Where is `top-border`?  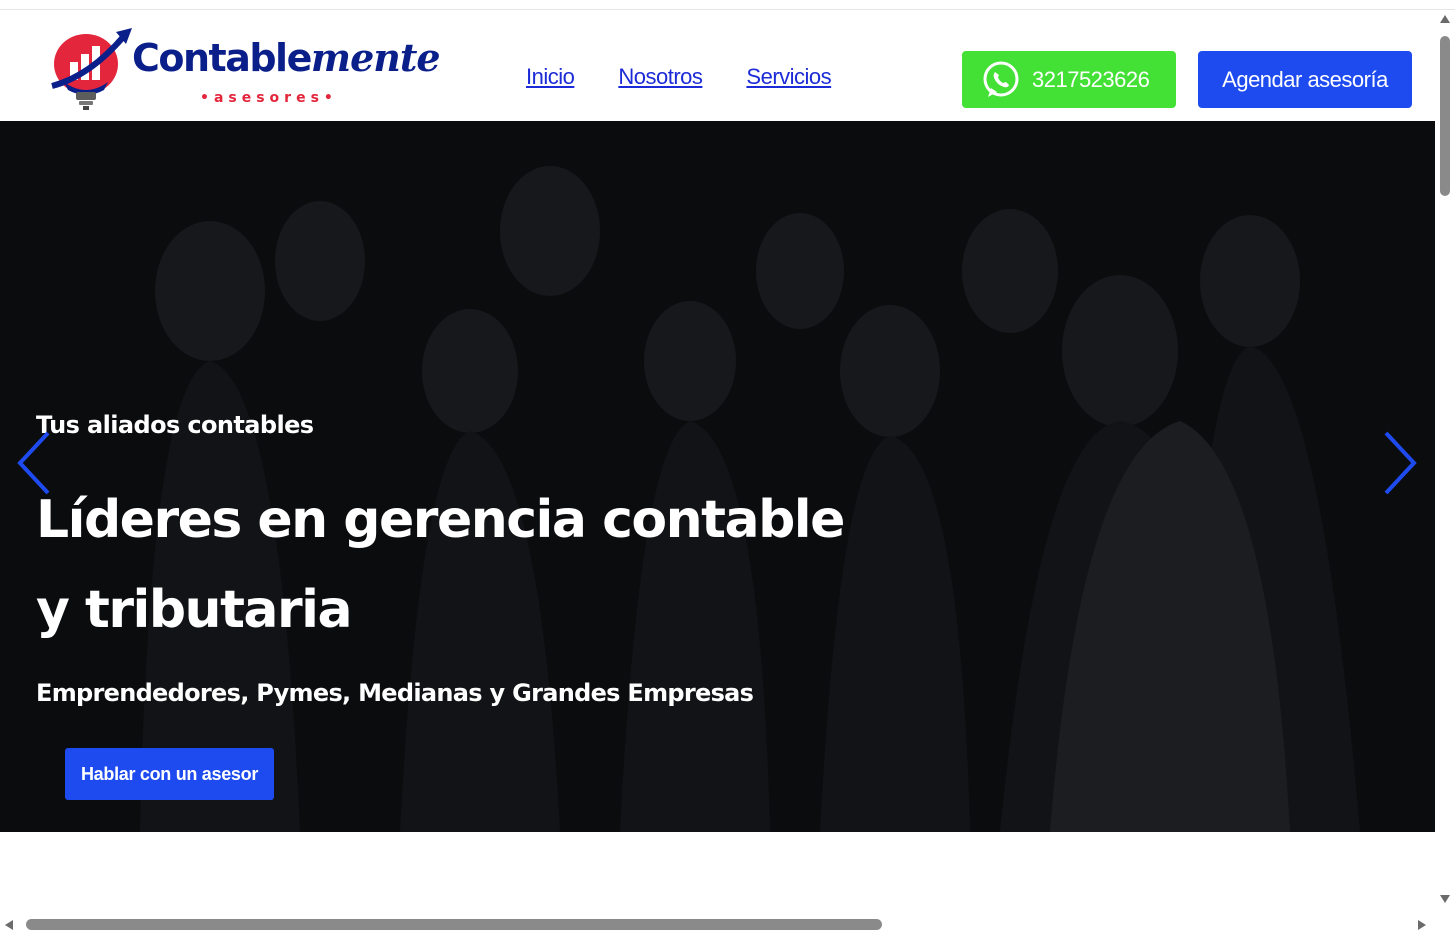
top-border is located at coordinates (727, 5).